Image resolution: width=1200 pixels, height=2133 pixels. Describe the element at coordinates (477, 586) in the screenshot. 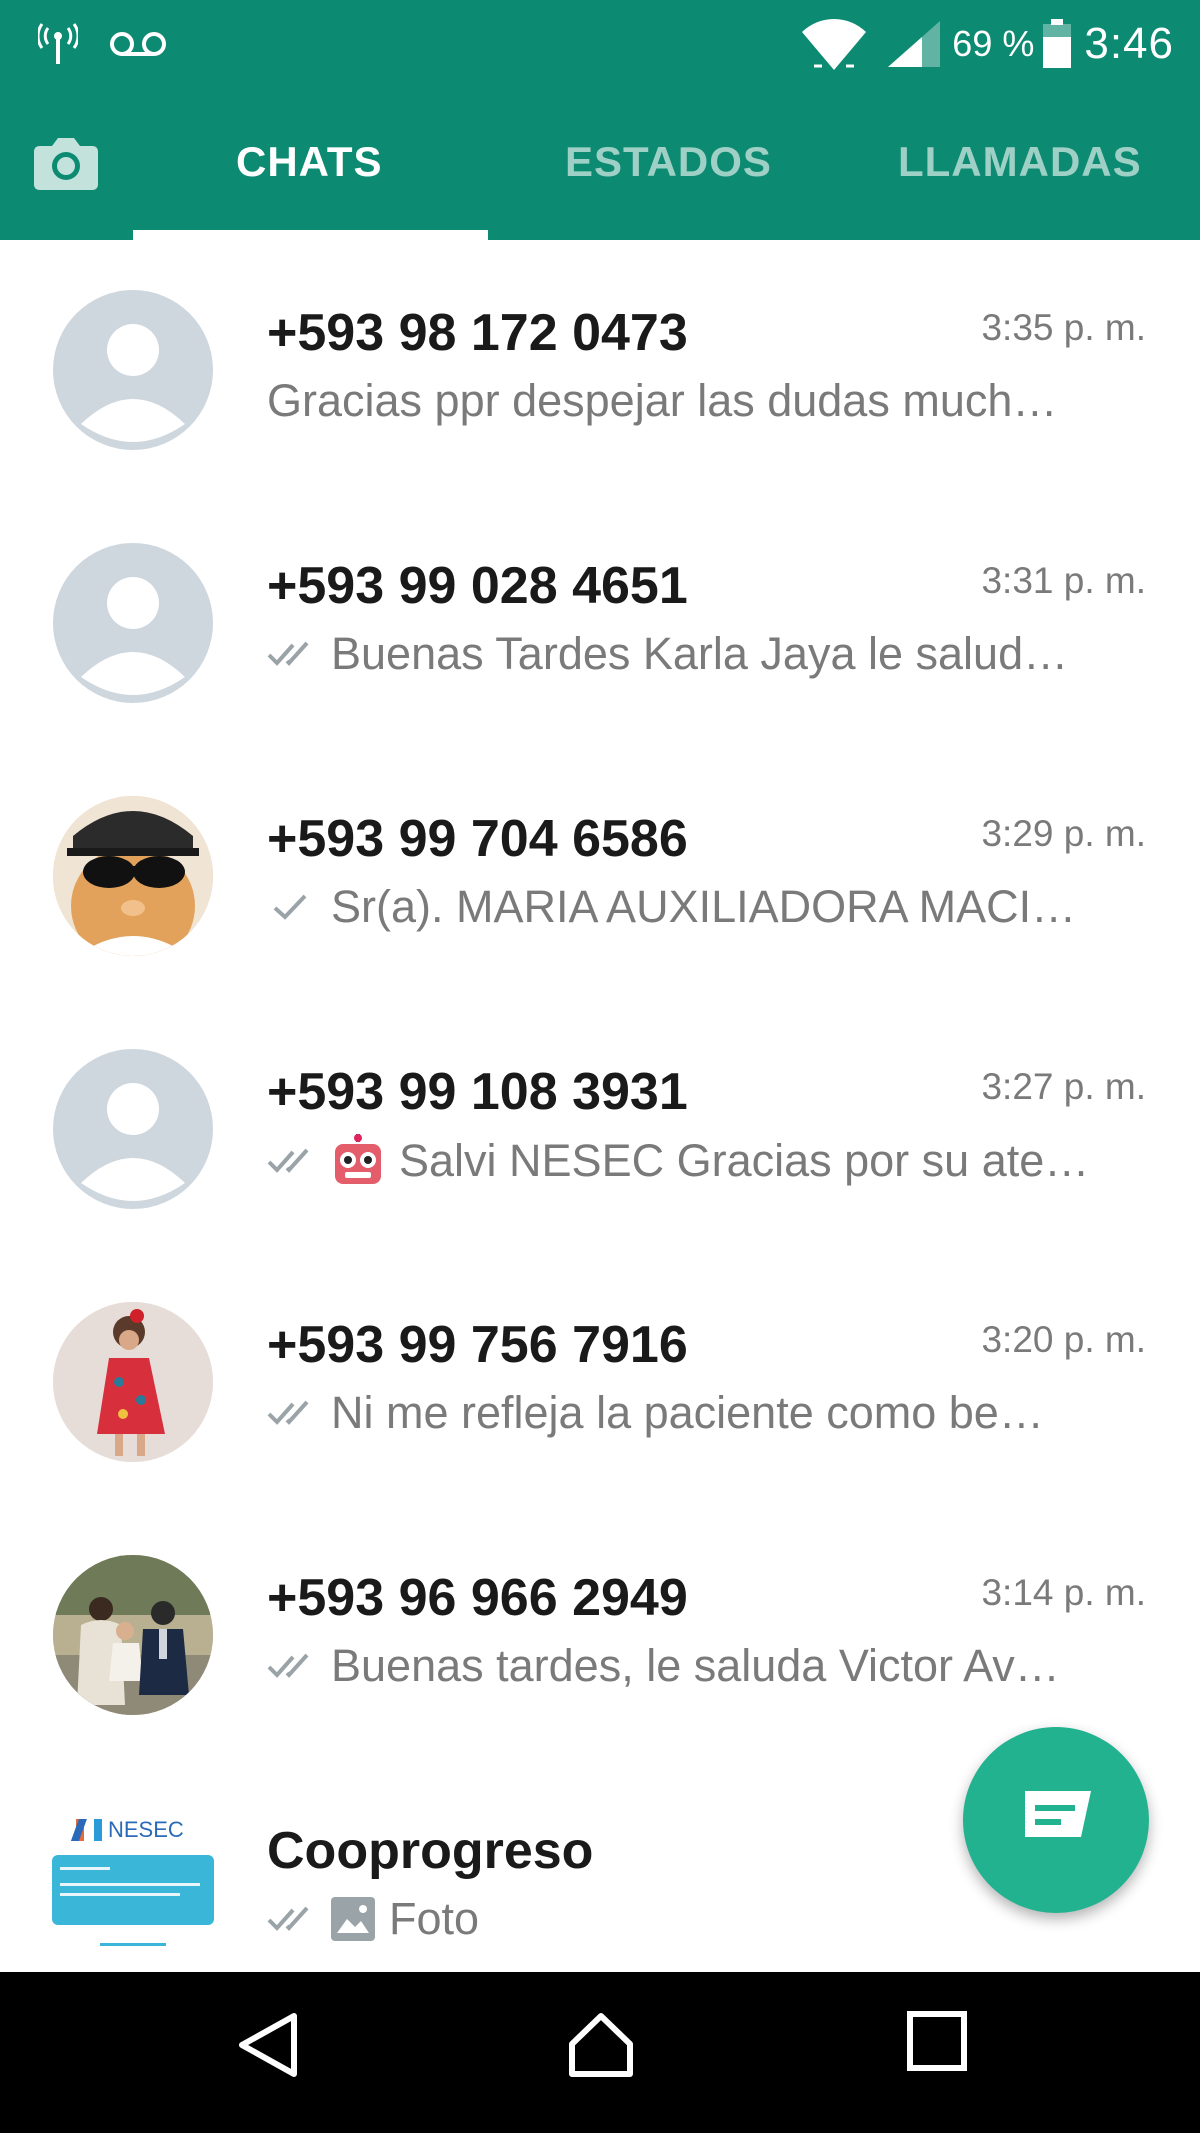

I see `chat-name: +593 99 028 4651` at that location.